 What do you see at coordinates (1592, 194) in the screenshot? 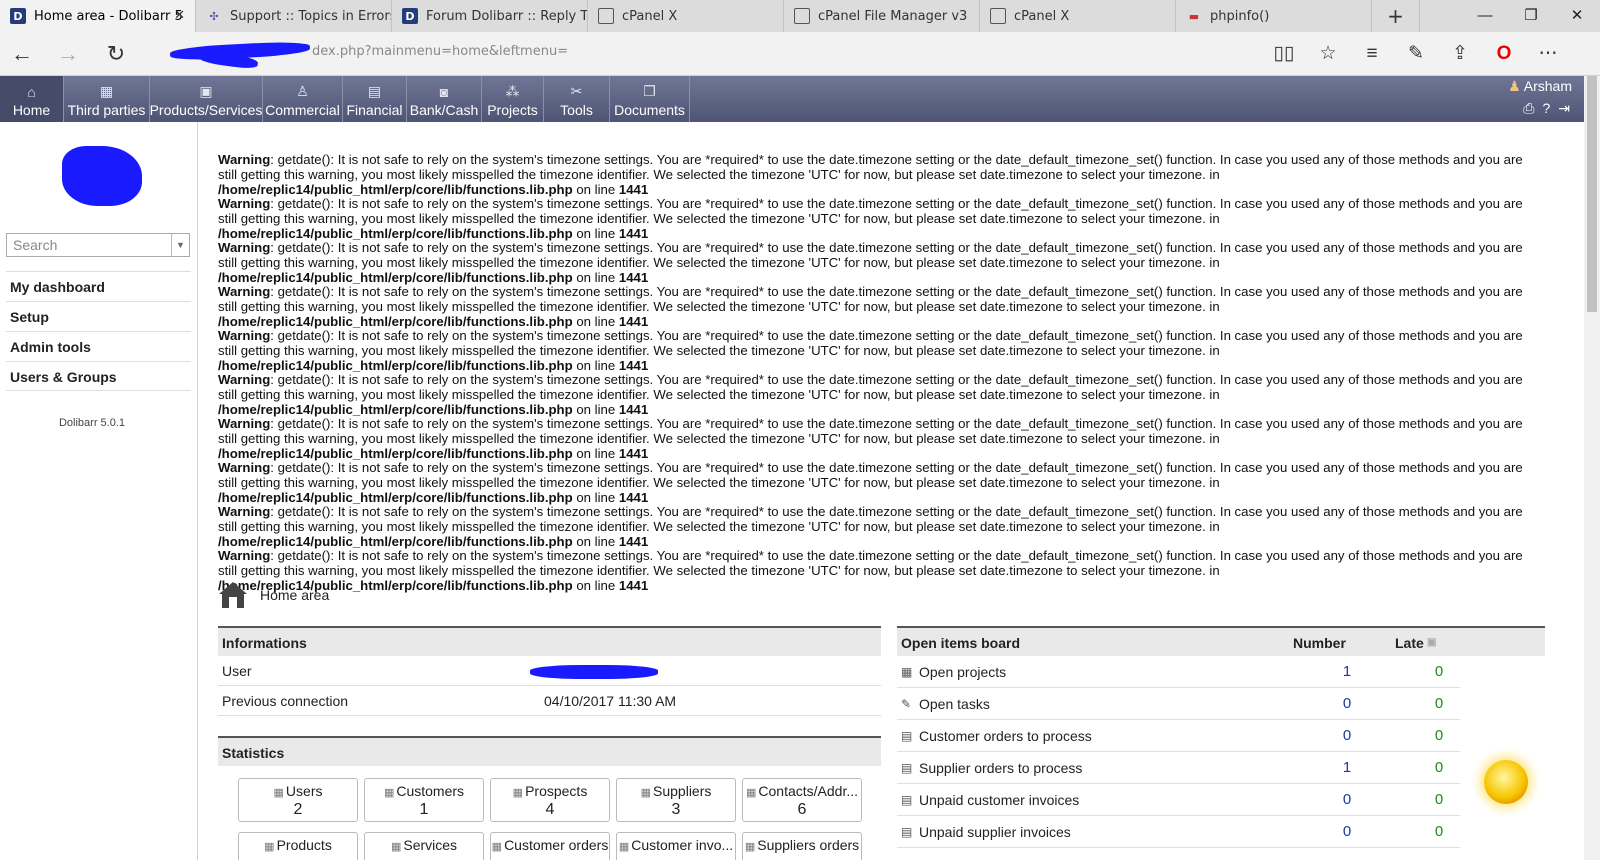
I see `scrollbar-thumb` at bounding box center [1592, 194].